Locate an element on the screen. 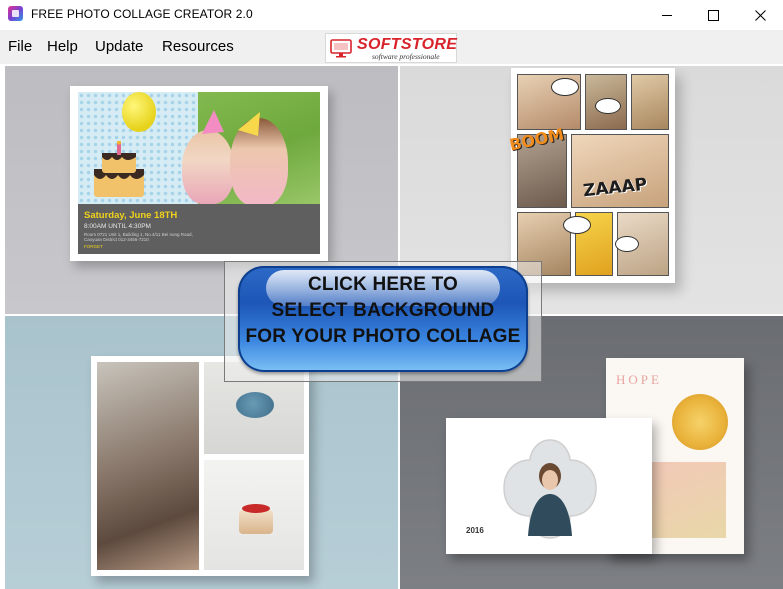 Image resolution: width=783 pixels, height=589 pixels. close-icon is located at coordinates (760, 15).